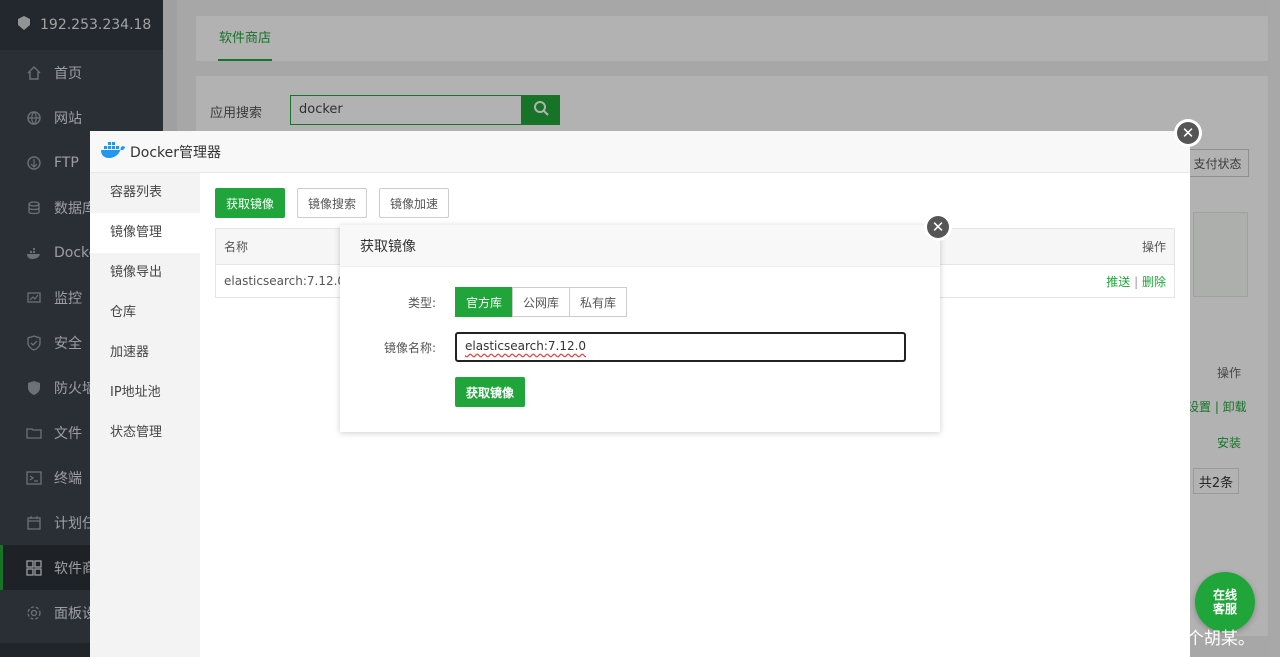  Describe the element at coordinates (145, 193) in the screenshot. I see `menu-container-list: 容器列表` at that location.